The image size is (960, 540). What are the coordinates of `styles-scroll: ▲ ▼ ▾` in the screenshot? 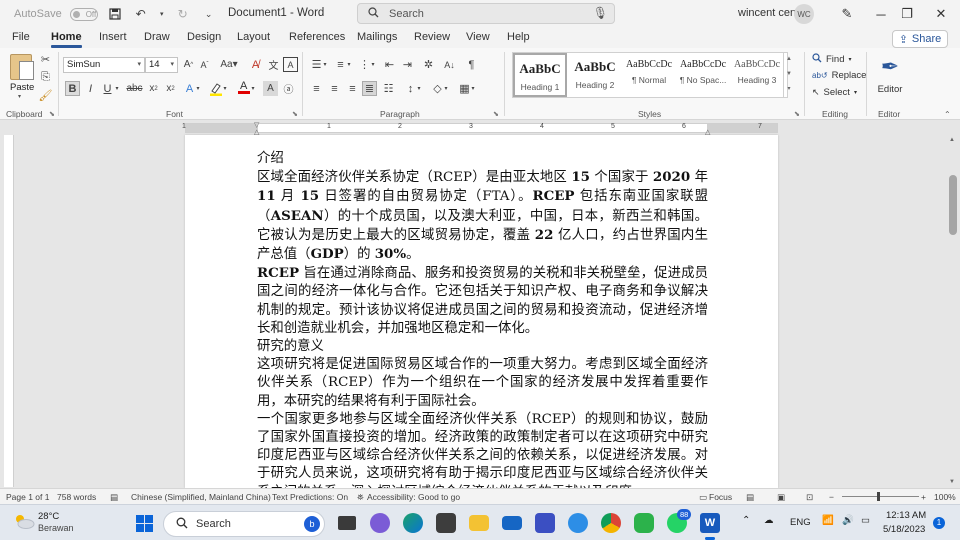 It's located at (788, 75).